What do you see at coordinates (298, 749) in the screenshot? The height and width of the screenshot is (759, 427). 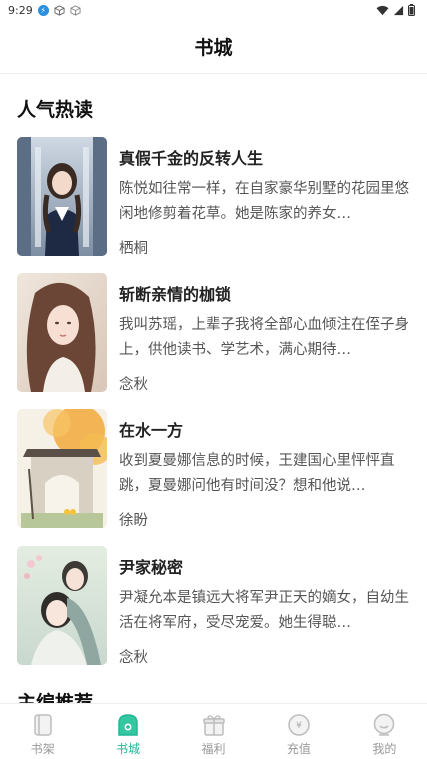 I see `tab-label: 充值` at bounding box center [298, 749].